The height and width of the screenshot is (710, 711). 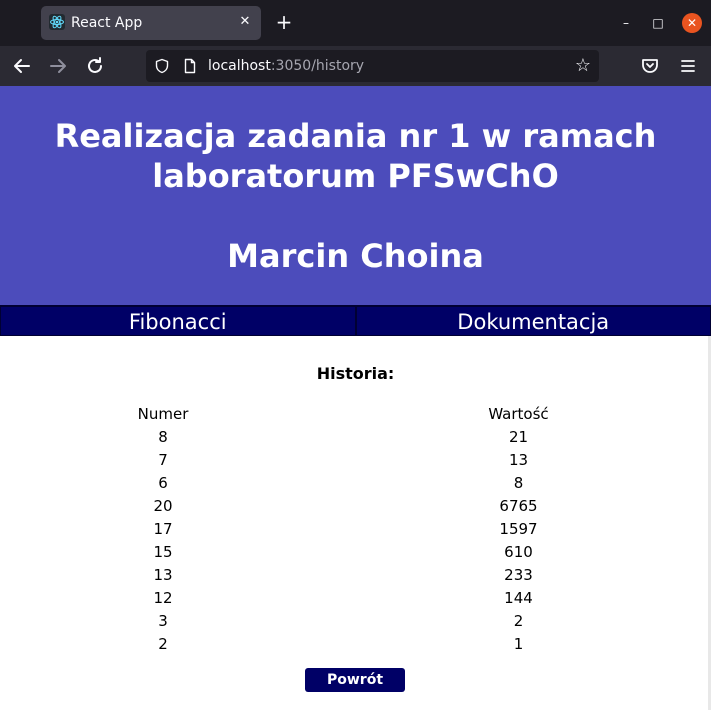 What do you see at coordinates (355, 23) in the screenshot?
I see `browser-tab-bar: React App ✕ + – □ ✕` at bounding box center [355, 23].